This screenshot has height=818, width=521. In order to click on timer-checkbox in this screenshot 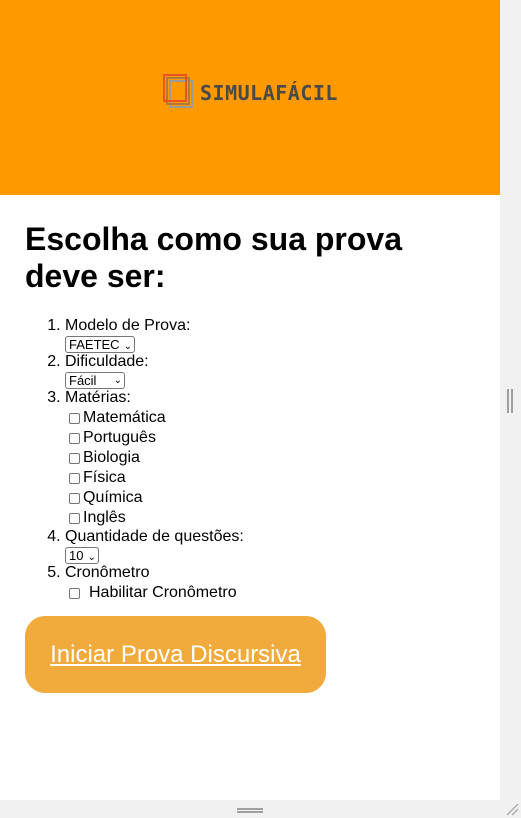, I will do `click(74, 593)`.